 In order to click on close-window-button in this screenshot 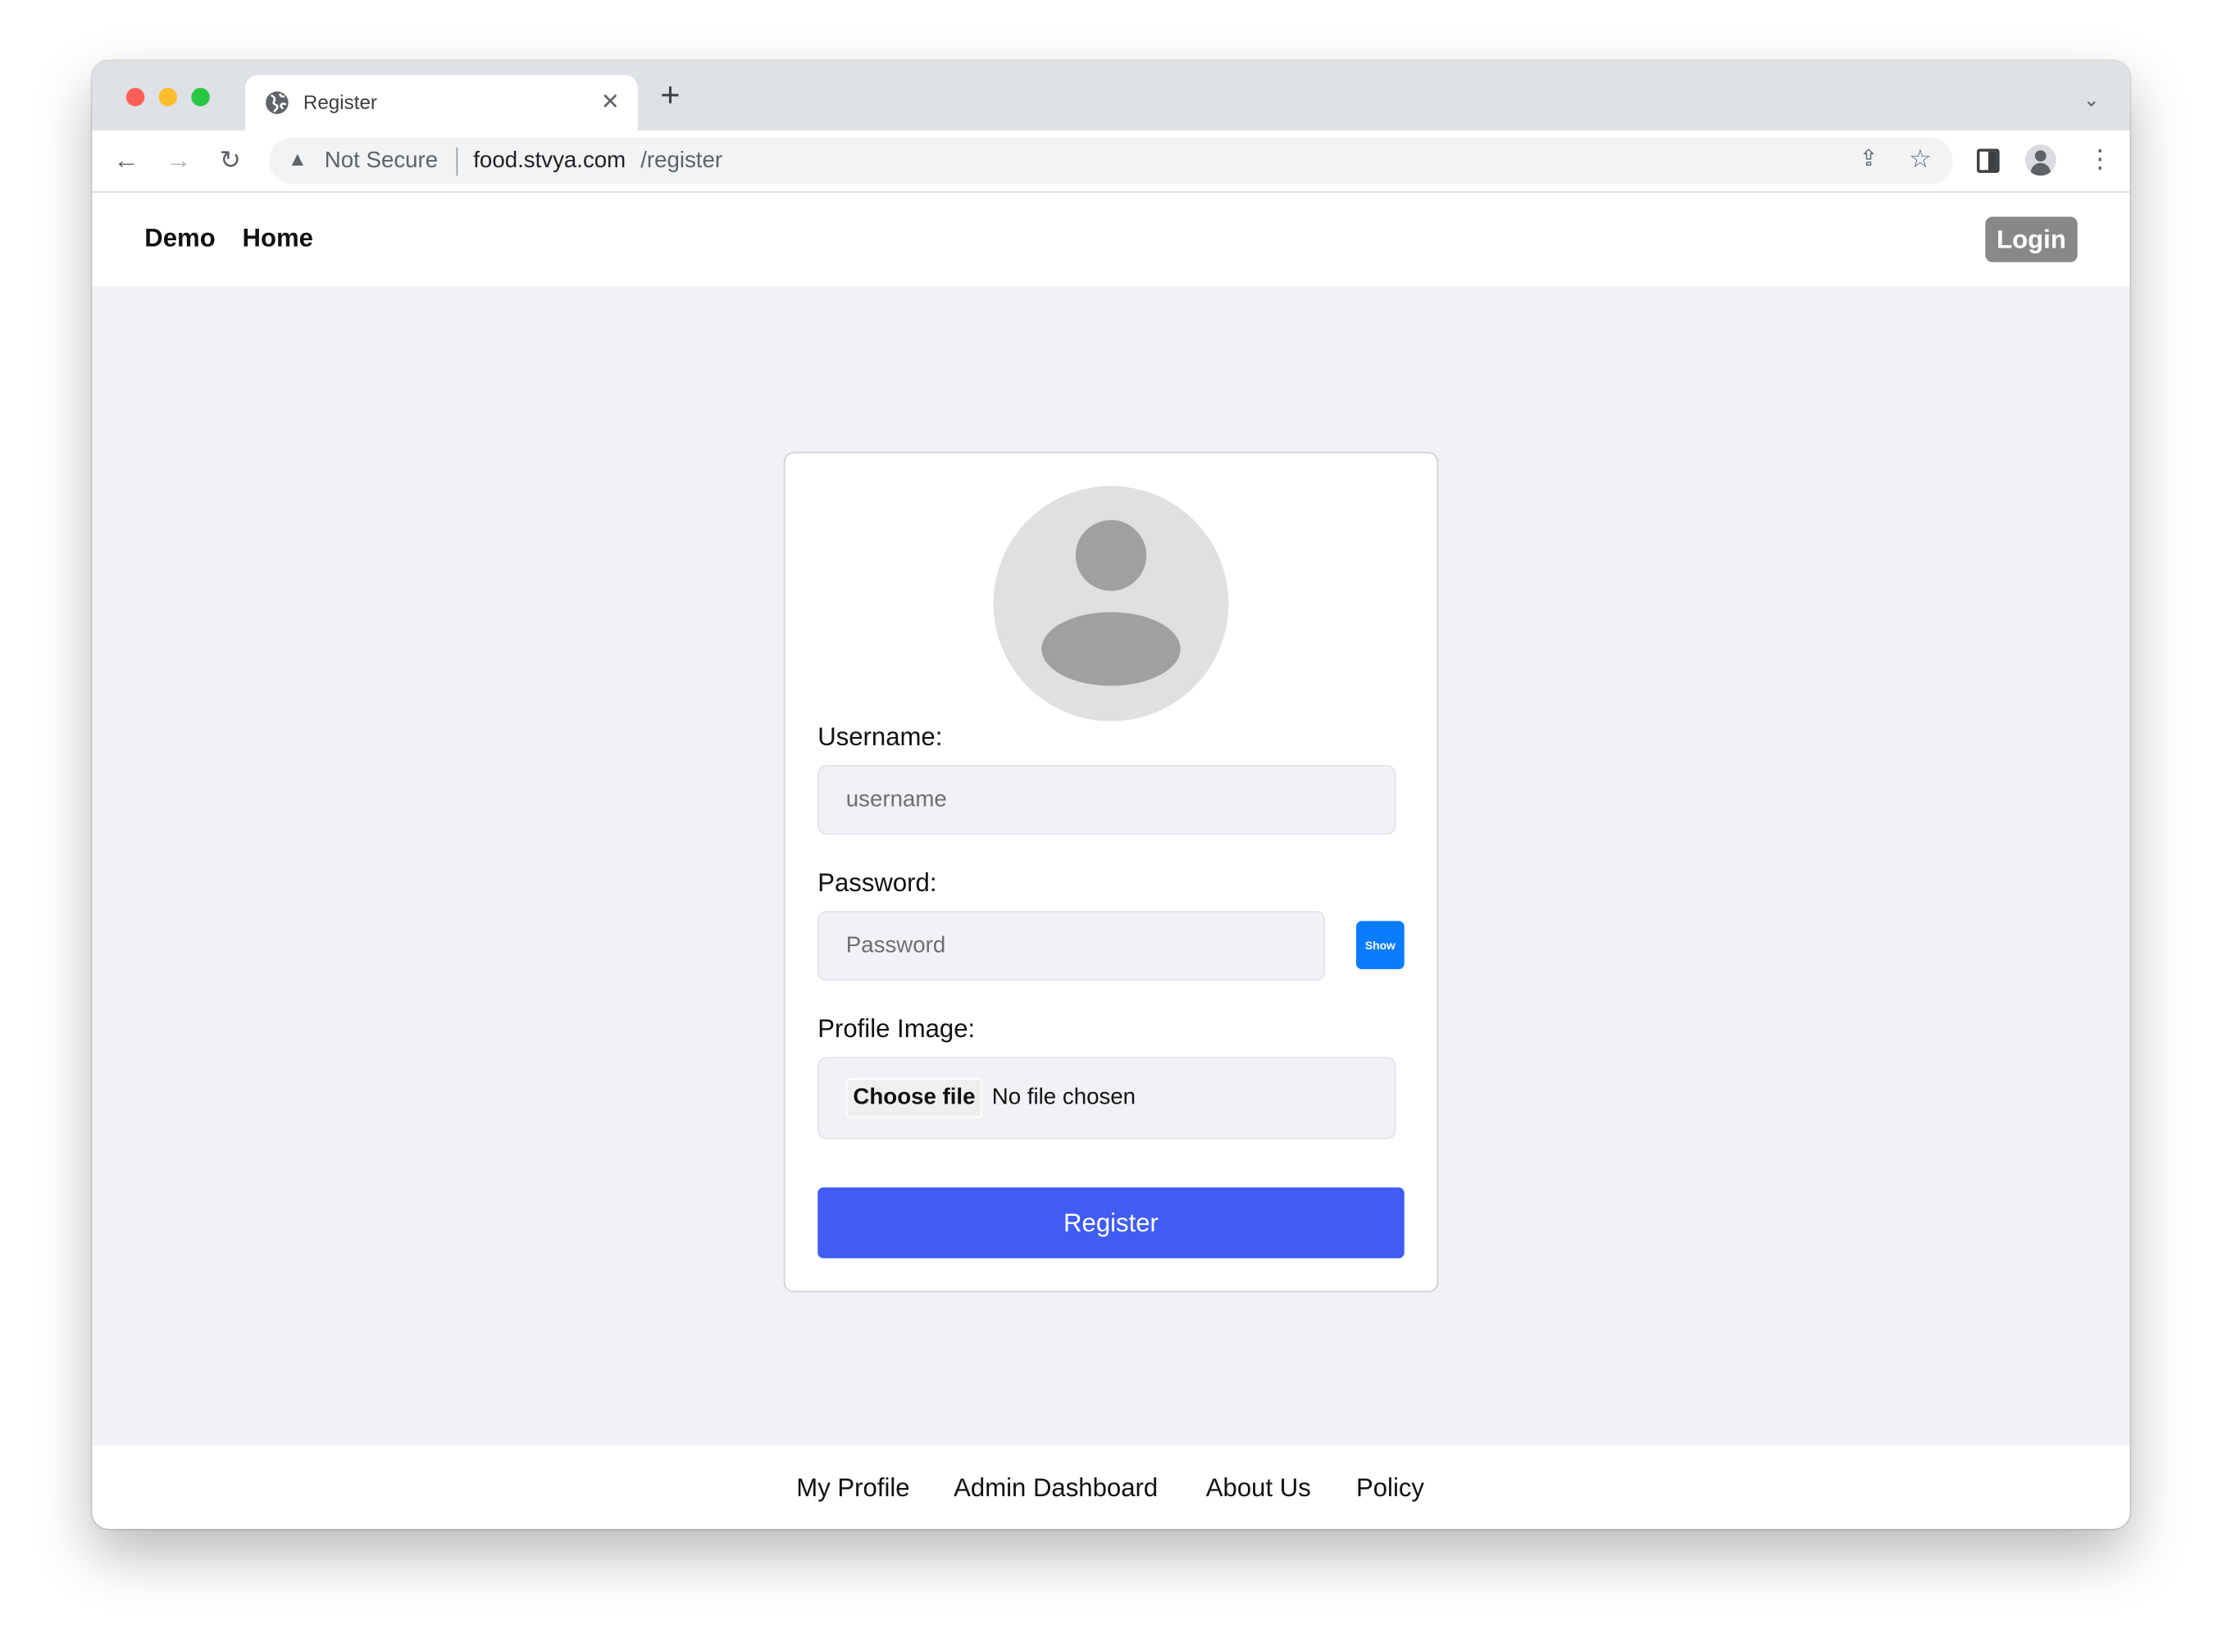, I will do `click(135, 97)`.